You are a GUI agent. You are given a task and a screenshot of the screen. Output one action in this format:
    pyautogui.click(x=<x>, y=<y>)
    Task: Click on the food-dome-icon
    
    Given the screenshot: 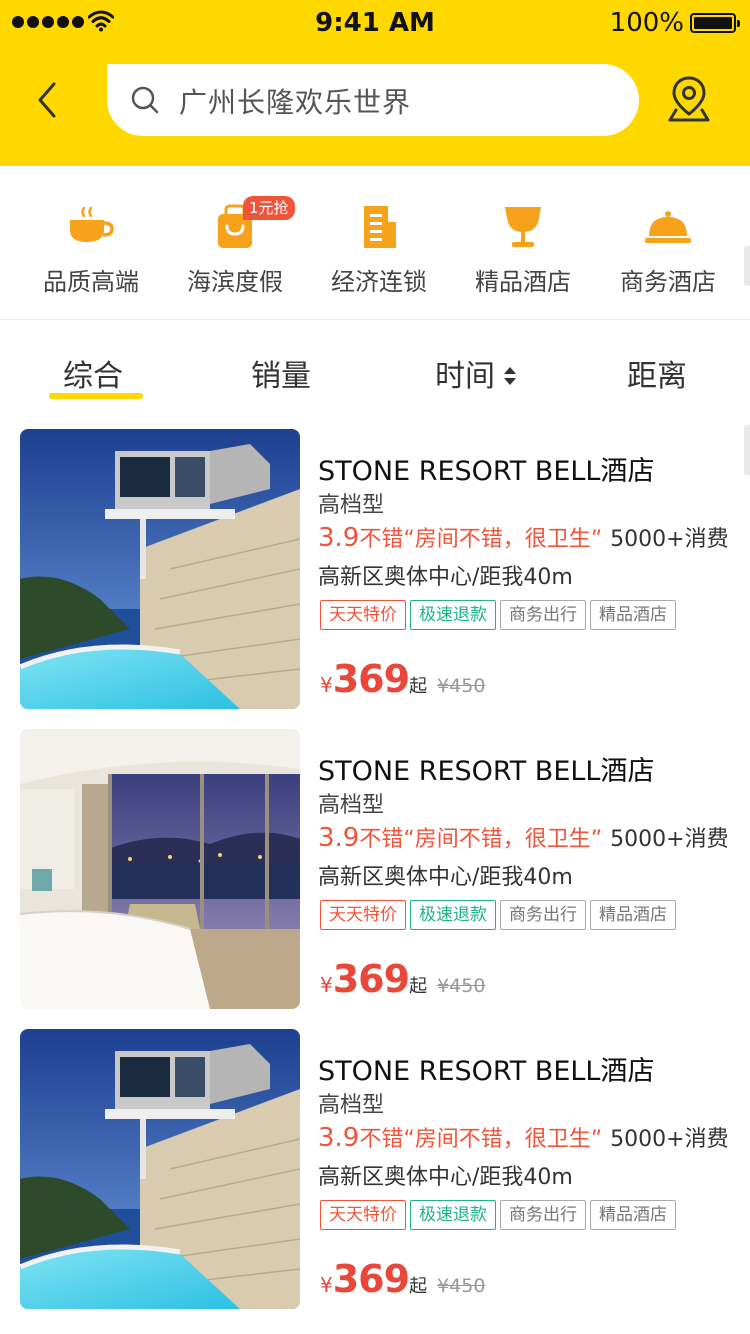 What is the action you would take?
    pyautogui.click(x=668, y=227)
    